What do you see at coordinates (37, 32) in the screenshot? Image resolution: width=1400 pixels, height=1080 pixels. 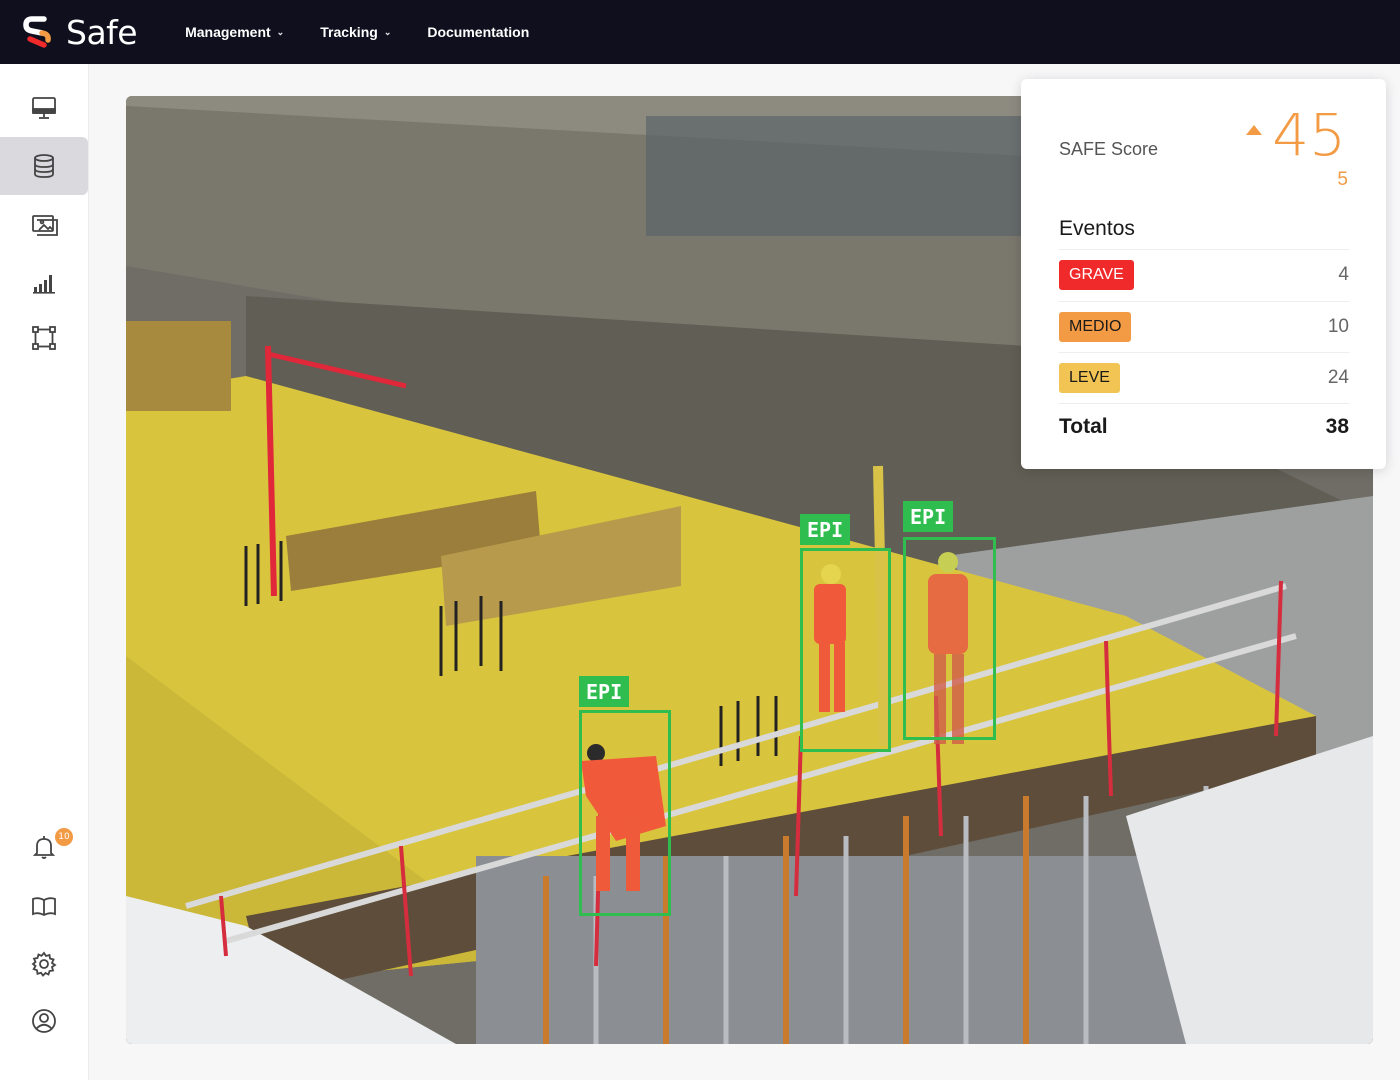 I see `safe-logo-icon` at bounding box center [37, 32].